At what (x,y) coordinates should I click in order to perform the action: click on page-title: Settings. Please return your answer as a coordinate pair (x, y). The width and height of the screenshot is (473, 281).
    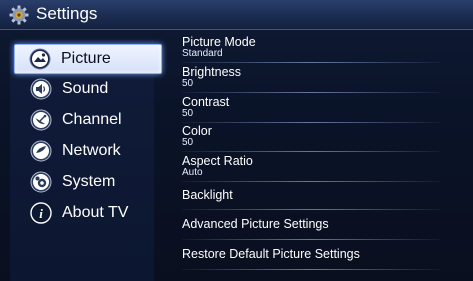
    Looking at the image, I should click on (67, 13).